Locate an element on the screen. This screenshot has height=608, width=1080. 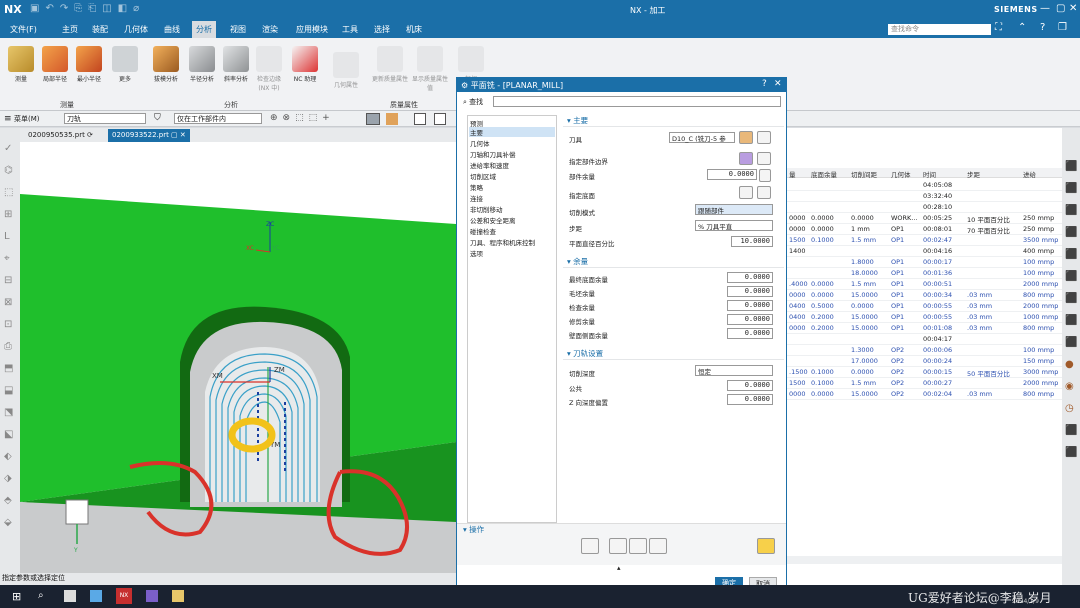
tool-edit-icon is located at coordinates (746, 137).